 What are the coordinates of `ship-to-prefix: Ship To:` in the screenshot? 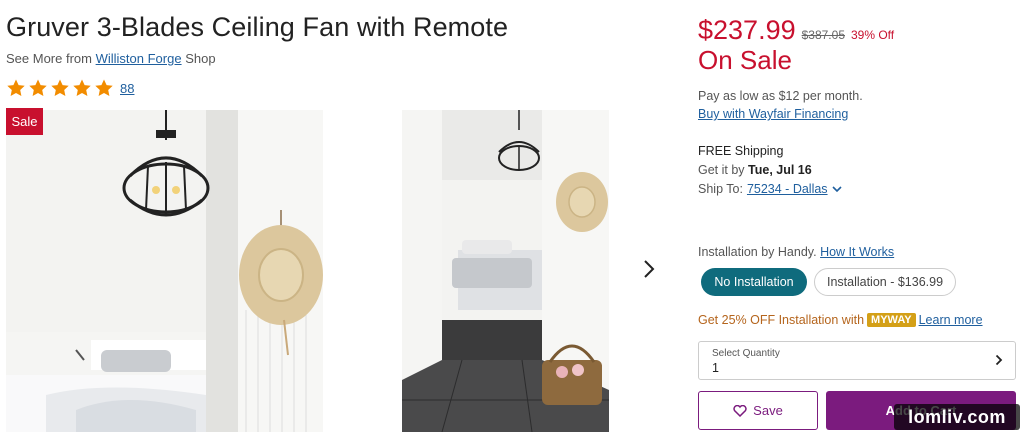 It's located at (720, 189).